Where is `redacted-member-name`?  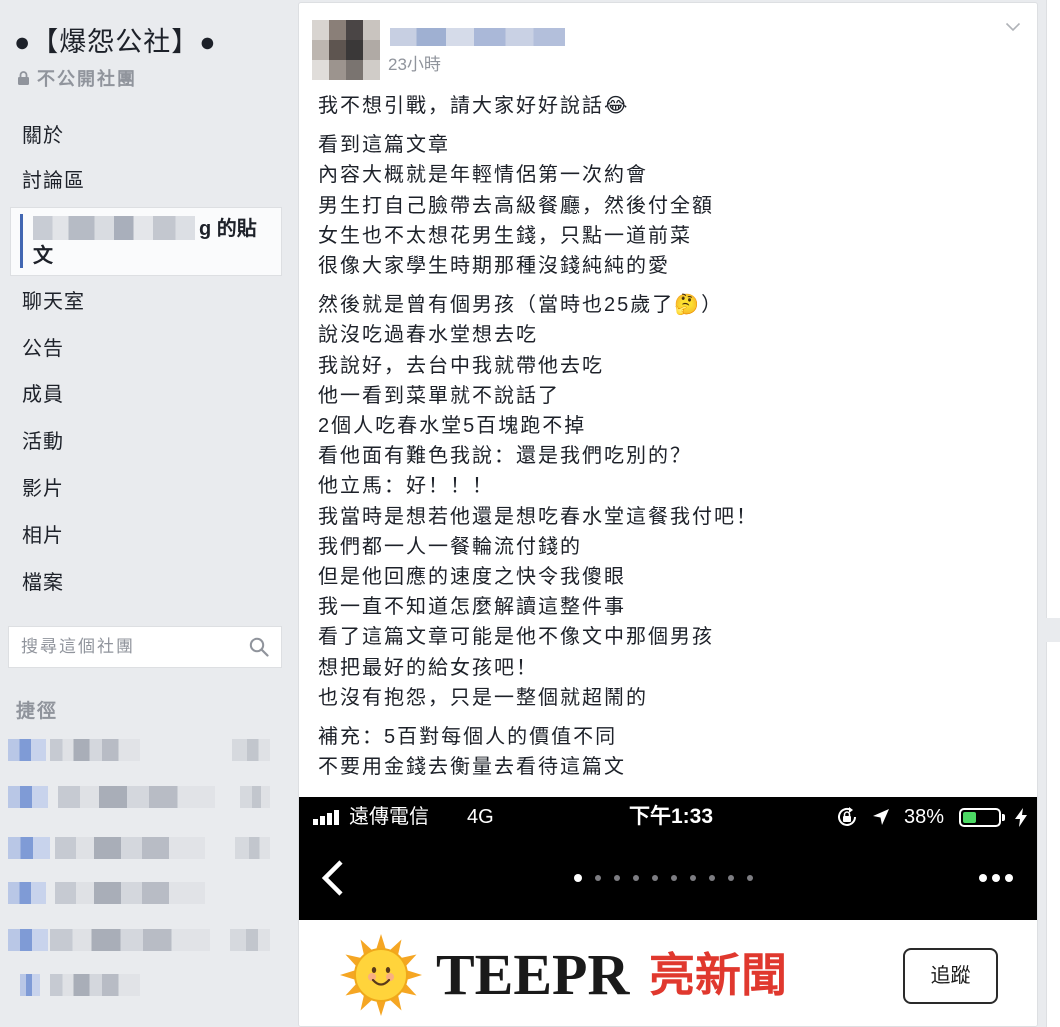
redacted-member-name is located at coordinates (114, 228).